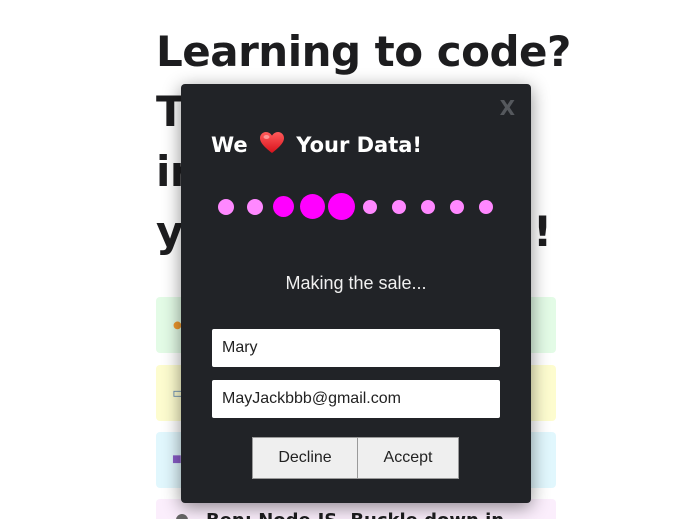  What do you see at coordinates (356, 399) in the screenshot?
I see `email-field` at bounding box center [356, 399].